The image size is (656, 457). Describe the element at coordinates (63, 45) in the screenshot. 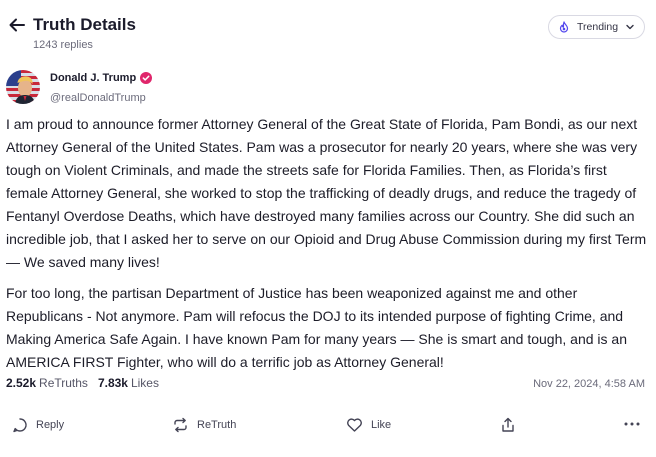

I see `reply-count: 1243 replies` at that location.